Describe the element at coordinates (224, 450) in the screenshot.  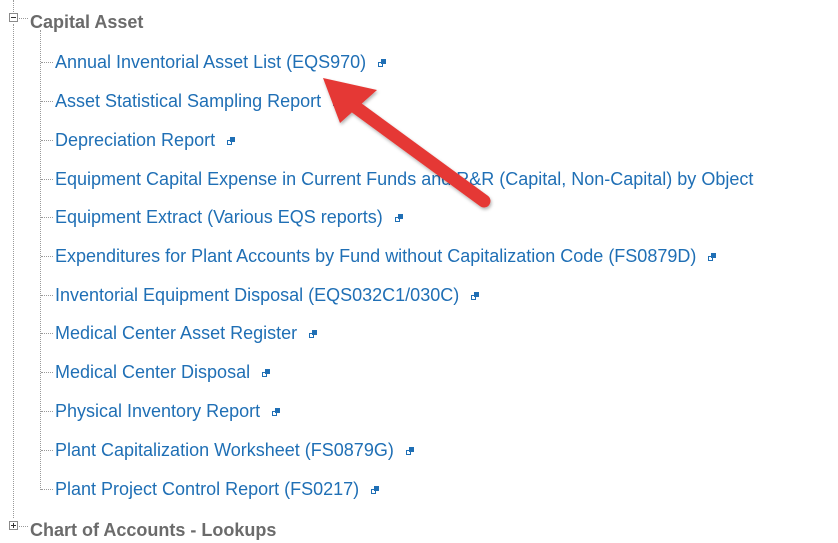
I see `report-link-label: Plant Capitalization Worksheet (FS0879G)` at that location.